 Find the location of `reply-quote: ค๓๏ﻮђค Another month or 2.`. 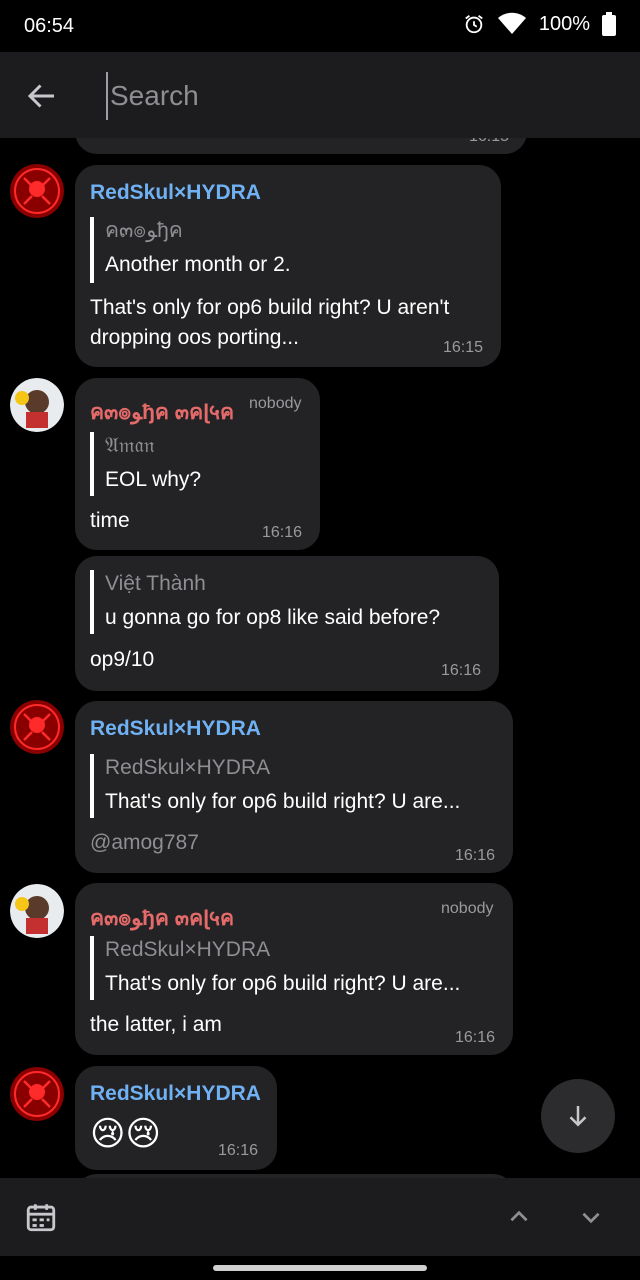

reply-quote: ค๓๏ﻮђค Another month or 2. is located at coordinates (190, 250).